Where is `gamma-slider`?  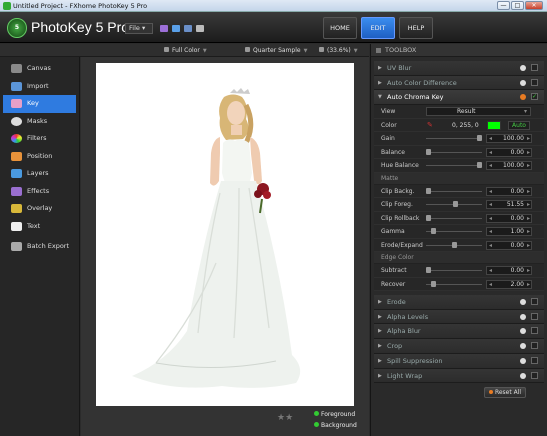
gamma-slider is located at coordinates (454, 231).